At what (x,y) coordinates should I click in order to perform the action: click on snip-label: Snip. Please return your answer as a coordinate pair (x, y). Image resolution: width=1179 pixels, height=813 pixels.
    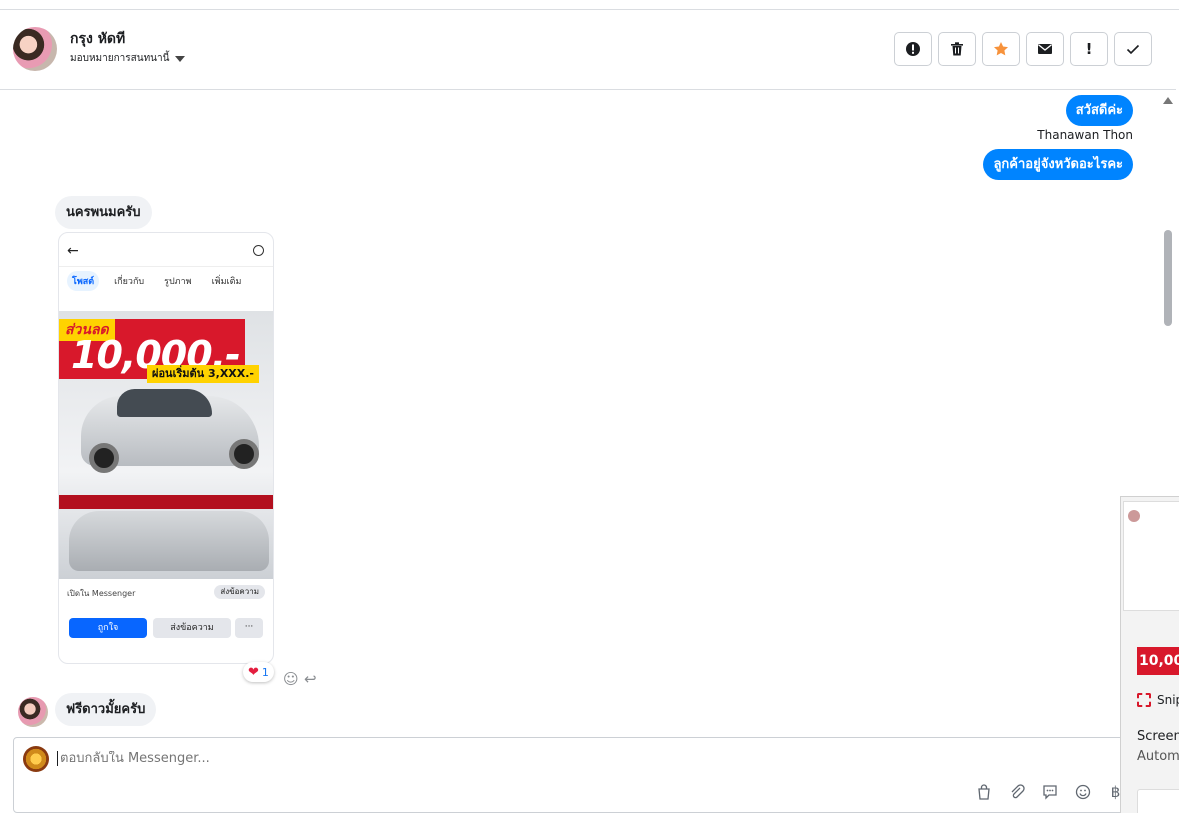
    Looking at the image, I should click on (1168, 700).